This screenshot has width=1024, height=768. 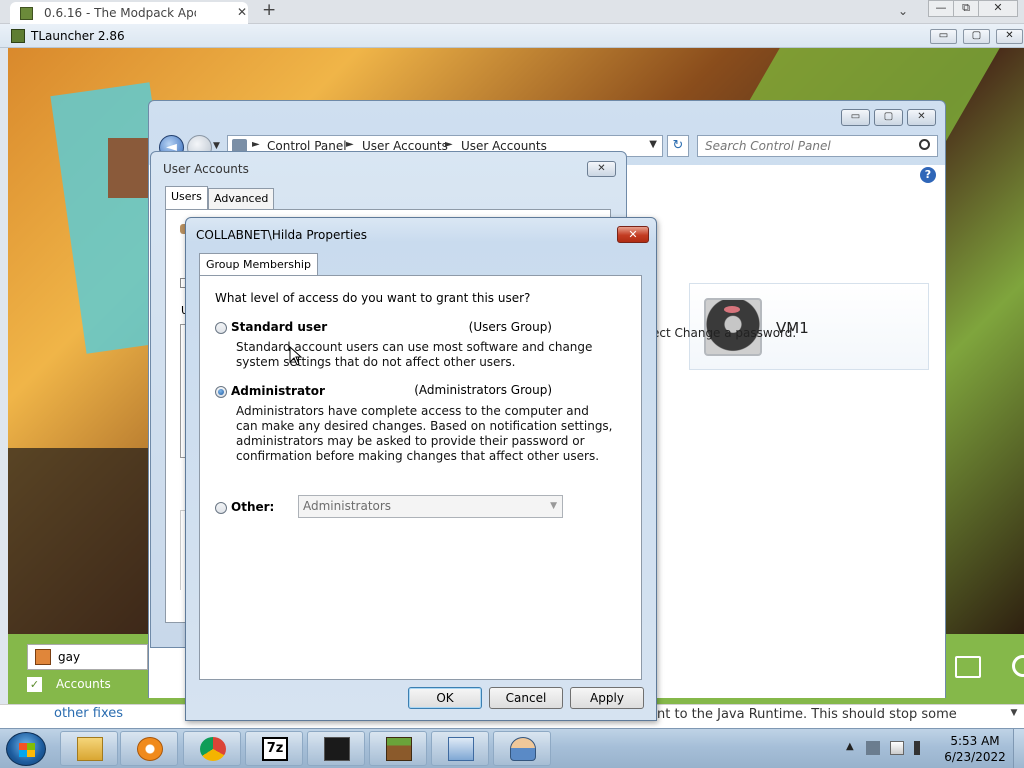 What do you see at coordinates (296, 356) in the screenshot?
I see `mouse-cursor-icon` at bounding box center [296, 356].